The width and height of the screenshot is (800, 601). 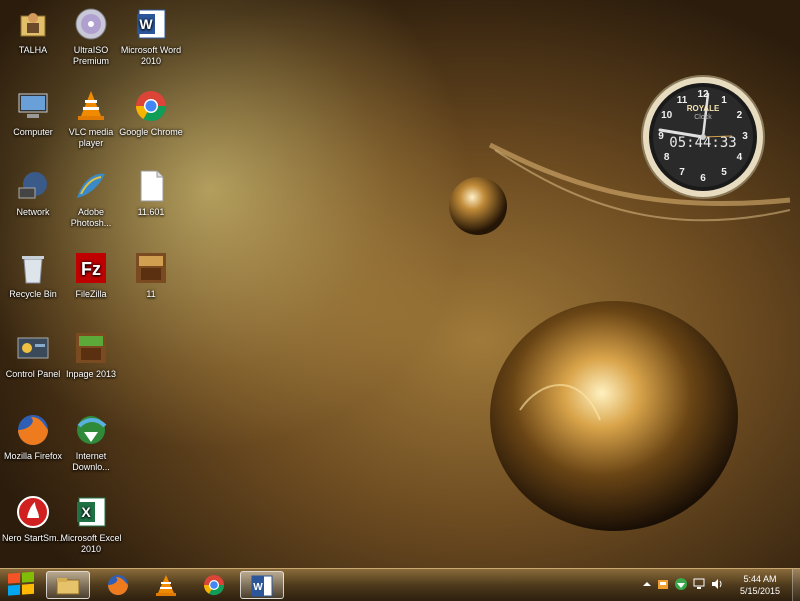 What do you see at coordinates (614, 416) in the screenshot?
I see `large-sphere` at bounding box center [614, 416].